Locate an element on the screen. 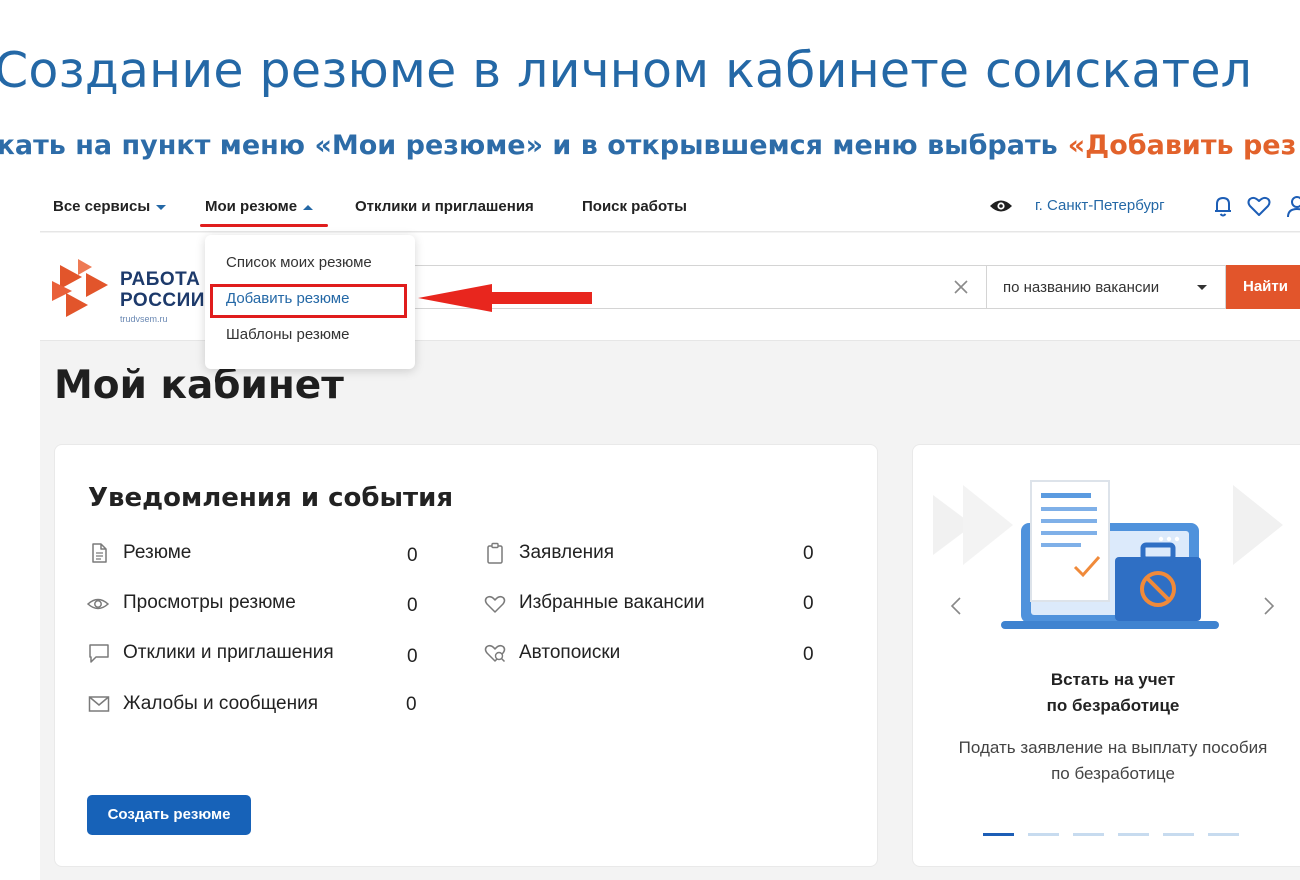 Image resolution: width=1300 pixels, height=880 pixels. row-autosearch-count: 0 is located at coordinates (808, 654).